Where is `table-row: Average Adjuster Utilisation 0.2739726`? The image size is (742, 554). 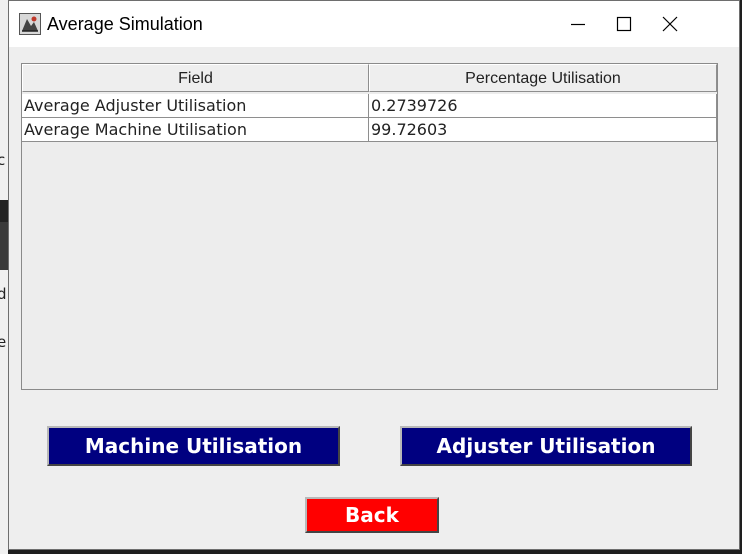
table-row: Average Adjuster Utilisation 0.2739726 is located at coordinates (369, 106).